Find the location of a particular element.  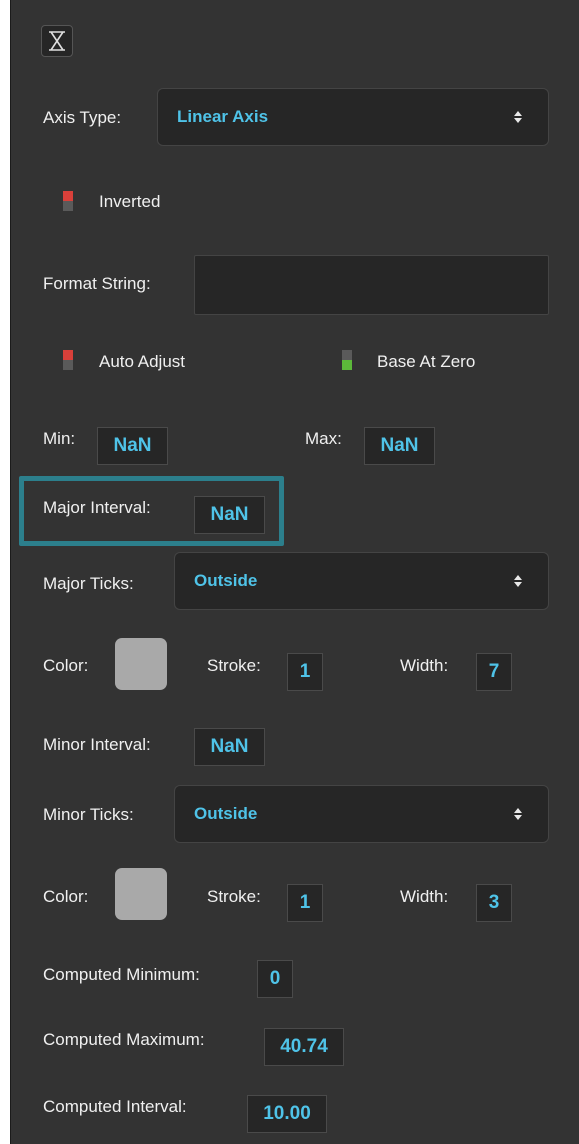

computed-minimum-label: Computed Minimum: is located at coordinates (121, 974).